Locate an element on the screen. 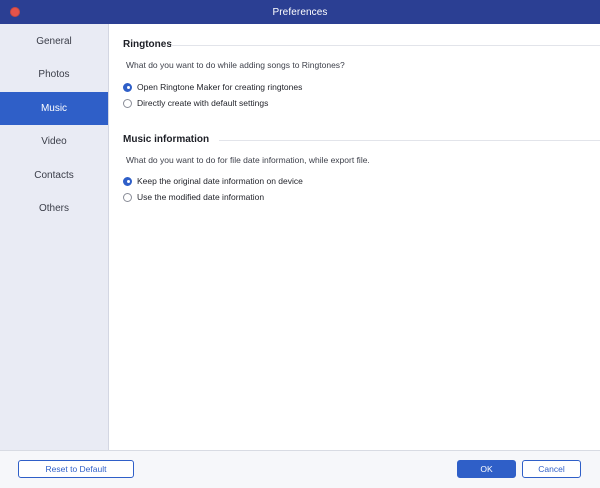 The image size is (600, 488). window-title: Preferences is located at coordinates (300, 12).